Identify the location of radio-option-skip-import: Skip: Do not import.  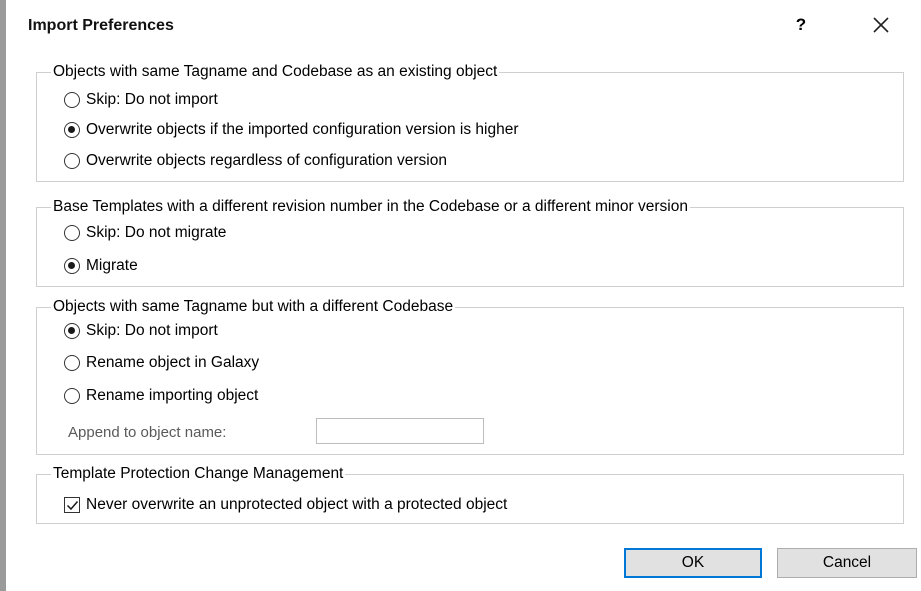
(141, 100).